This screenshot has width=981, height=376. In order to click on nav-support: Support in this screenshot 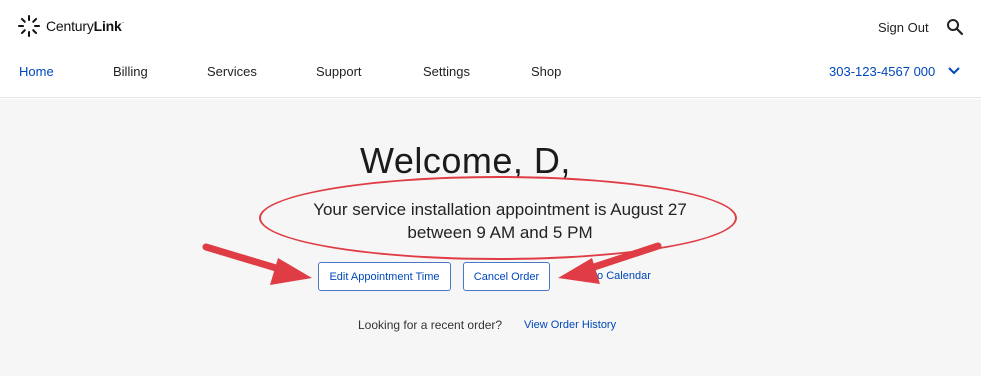, I will do `click(339, 71)`.